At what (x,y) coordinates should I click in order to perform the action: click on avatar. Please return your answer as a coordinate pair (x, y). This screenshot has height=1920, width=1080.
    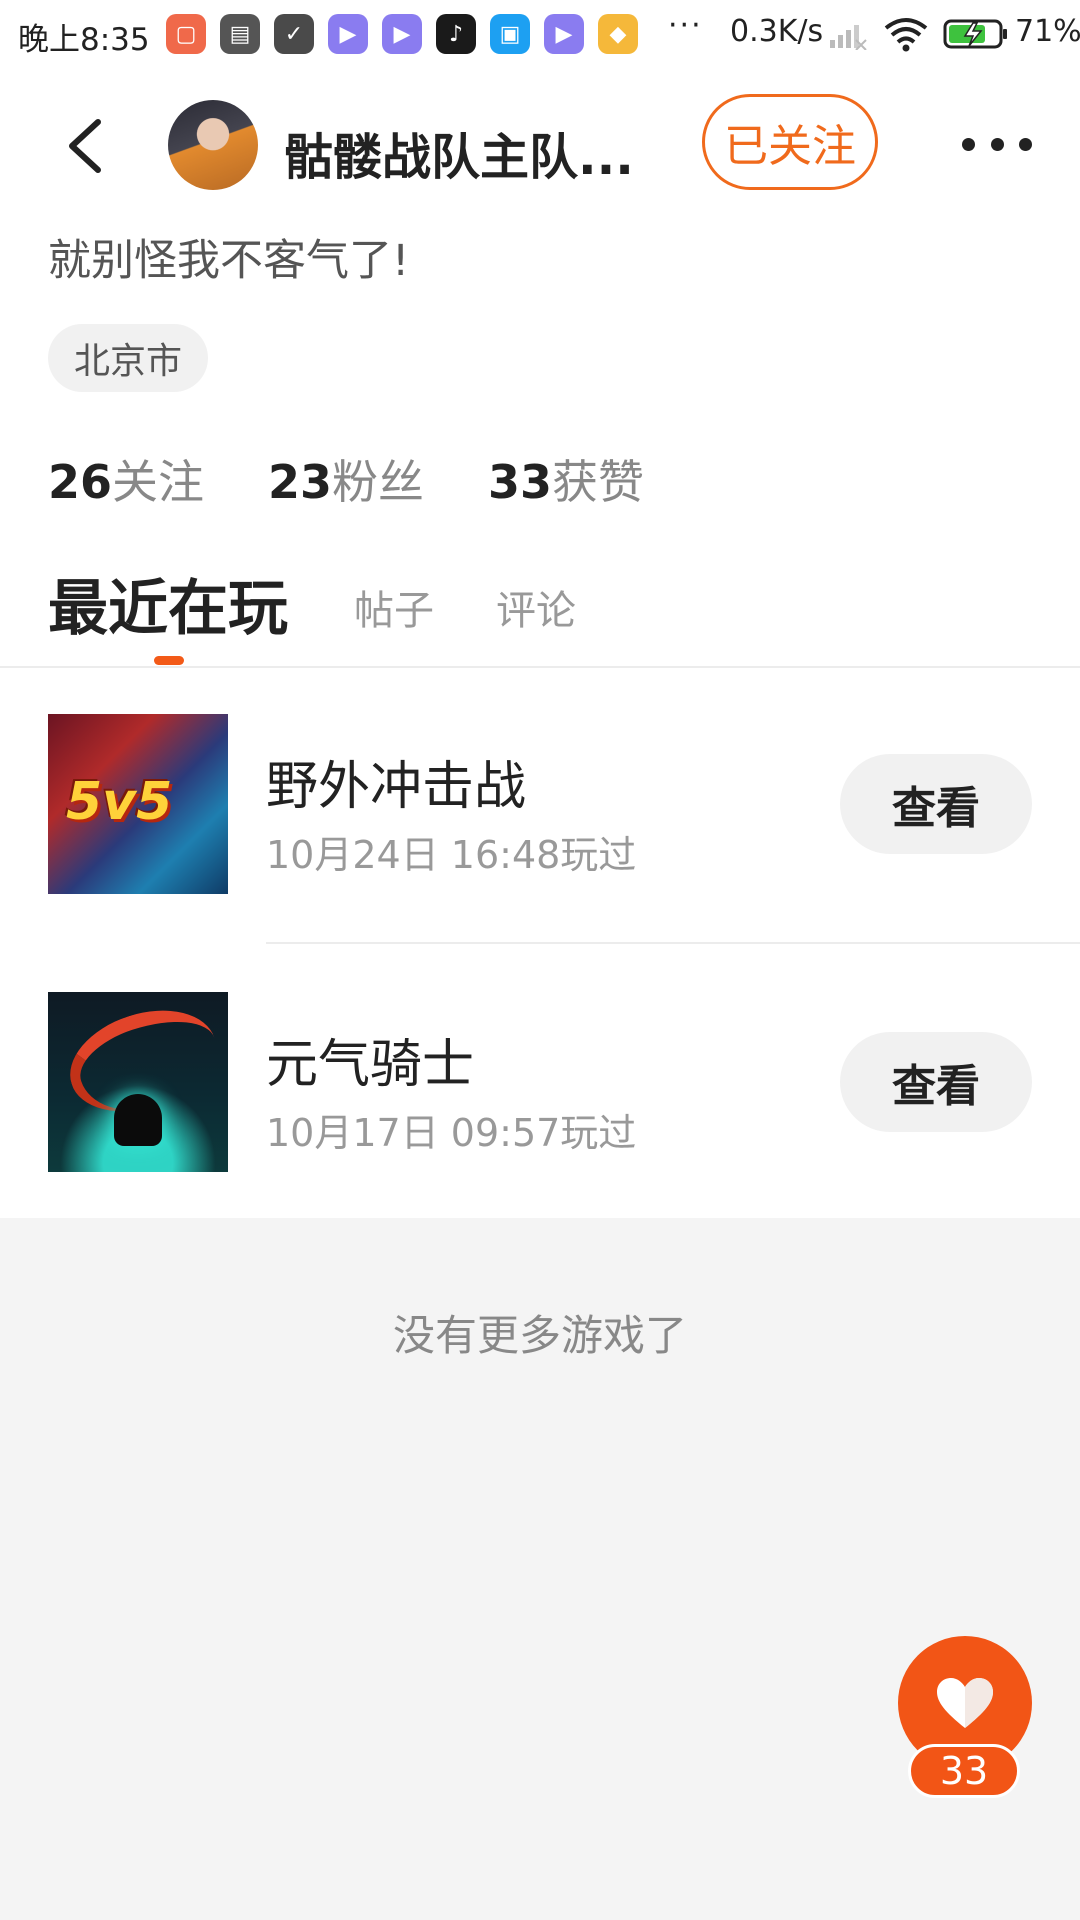
    Looking at the image, I should click on (213, 145).